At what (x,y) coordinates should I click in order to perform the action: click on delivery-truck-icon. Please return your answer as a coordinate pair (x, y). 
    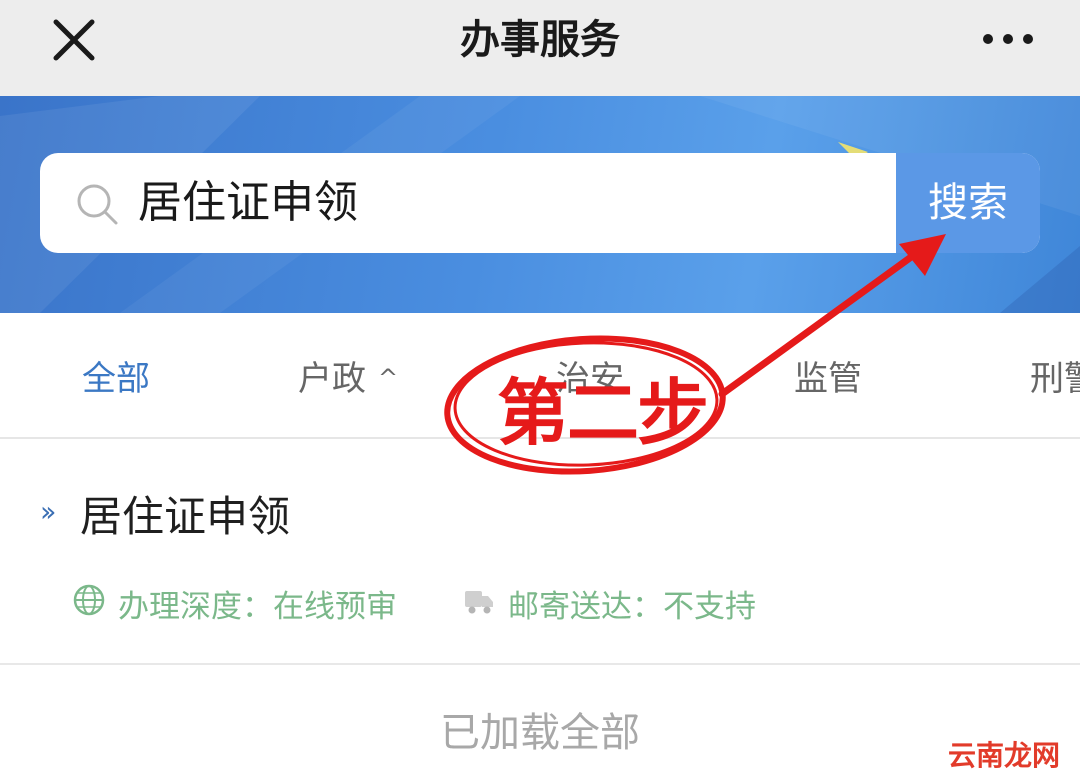
    Looking at the image, I should click on (479, 602).